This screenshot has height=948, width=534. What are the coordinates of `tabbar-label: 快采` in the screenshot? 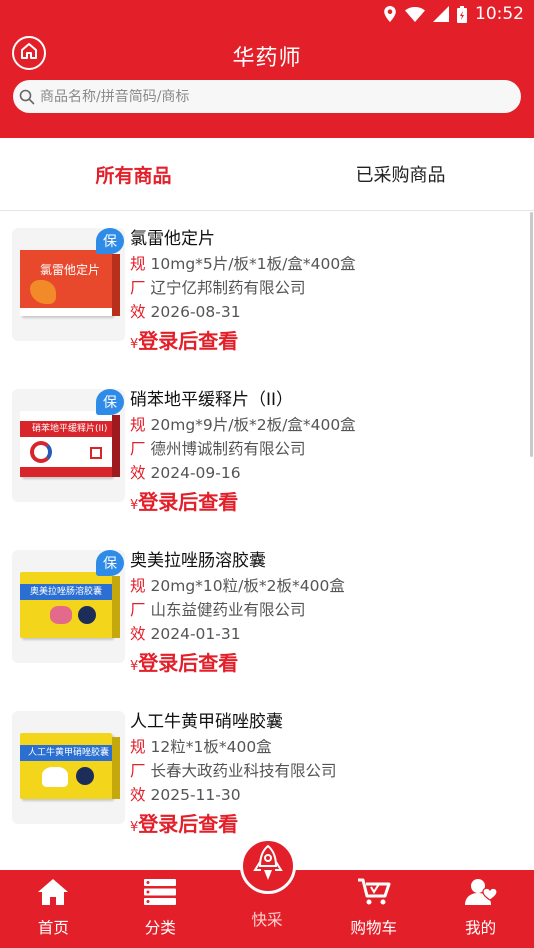 It's located at (267, 920).